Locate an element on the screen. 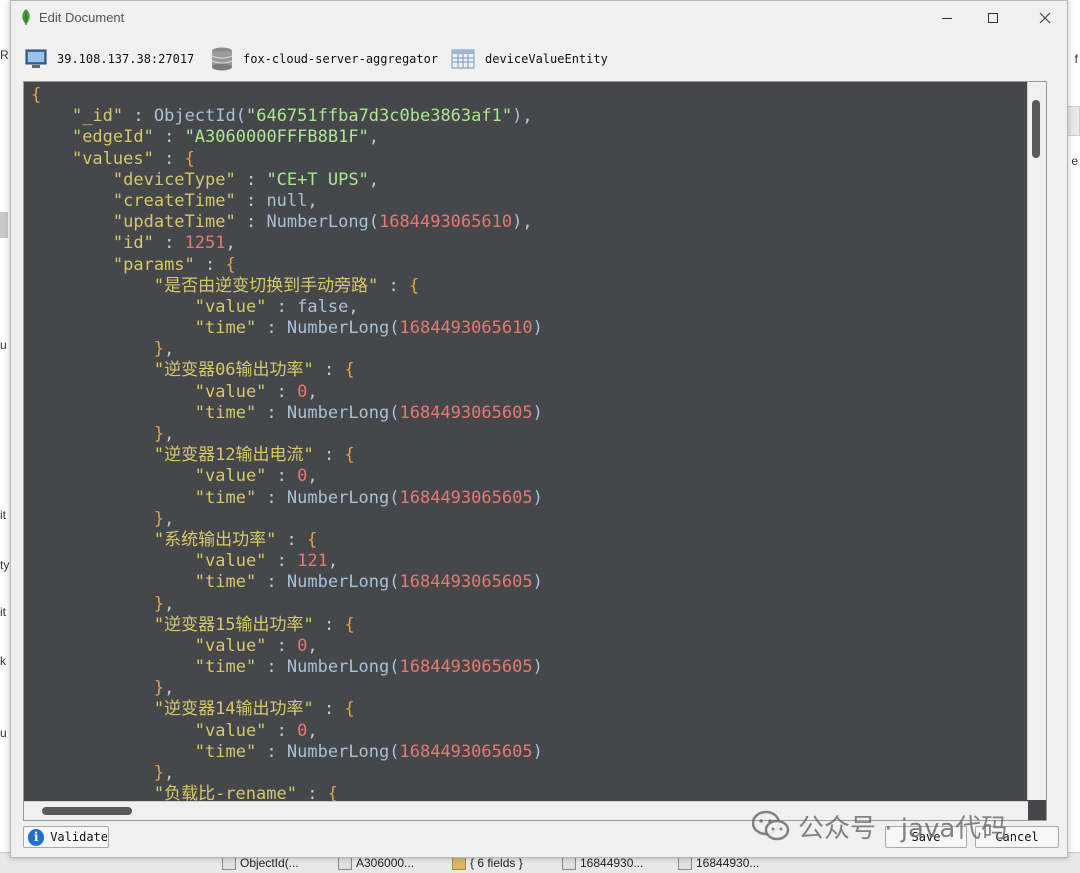 The width and height of the screenshot is (1080, 873). background-button-fragment is located at coordinates (1073, 121).